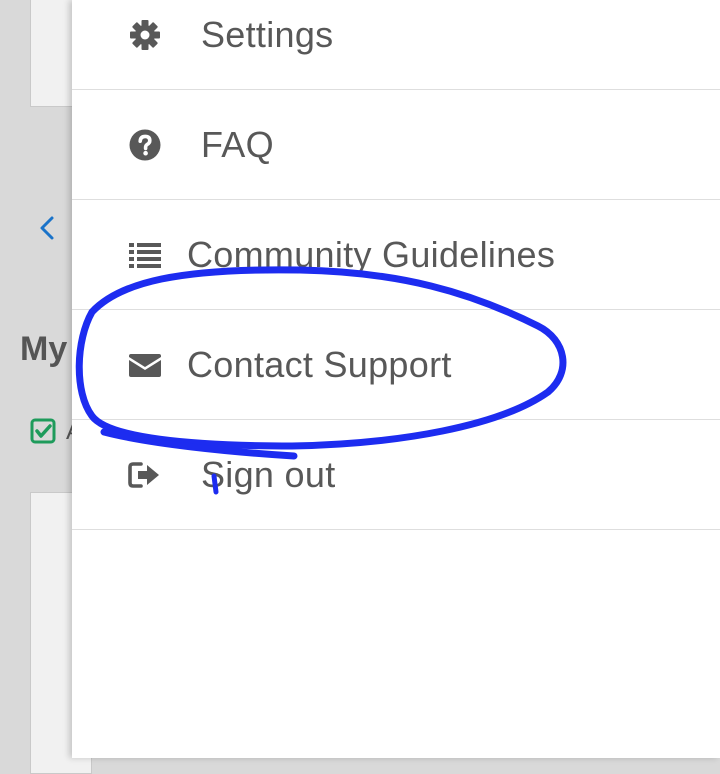 The width and height of the screenshot is (720, 774). Describe the element at coordinates (43, 431) in the screenshot. I see `checkbox-checked-icon` at that location.